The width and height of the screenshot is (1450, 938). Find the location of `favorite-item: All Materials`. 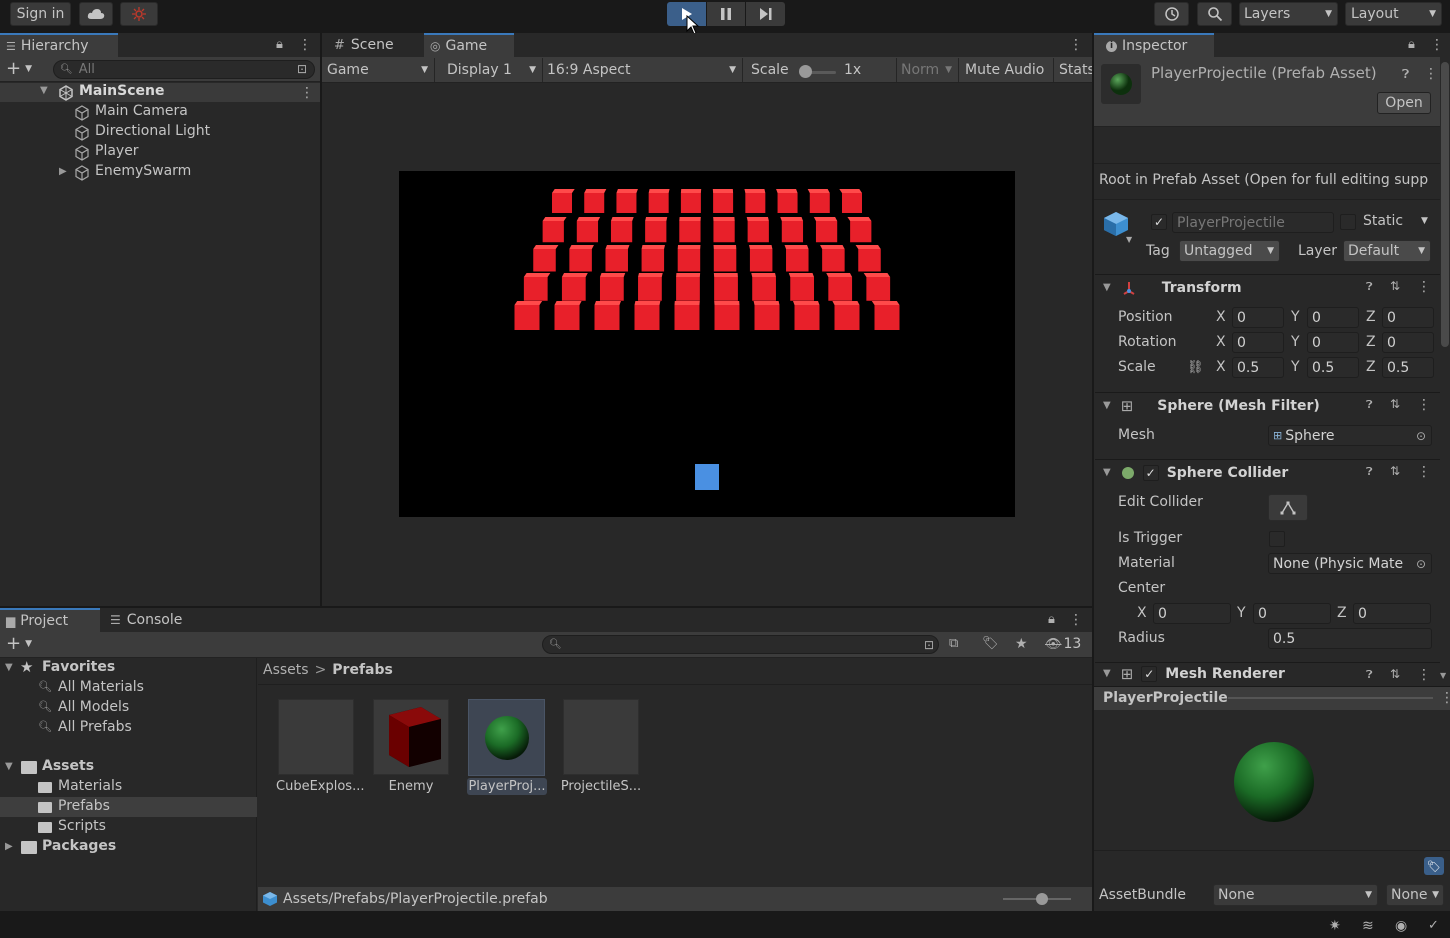

favorite-item: All Materials is located at coordinates (101, 687).